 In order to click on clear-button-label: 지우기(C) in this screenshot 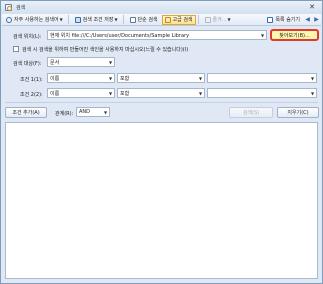, I will do `click(298, 113)`.